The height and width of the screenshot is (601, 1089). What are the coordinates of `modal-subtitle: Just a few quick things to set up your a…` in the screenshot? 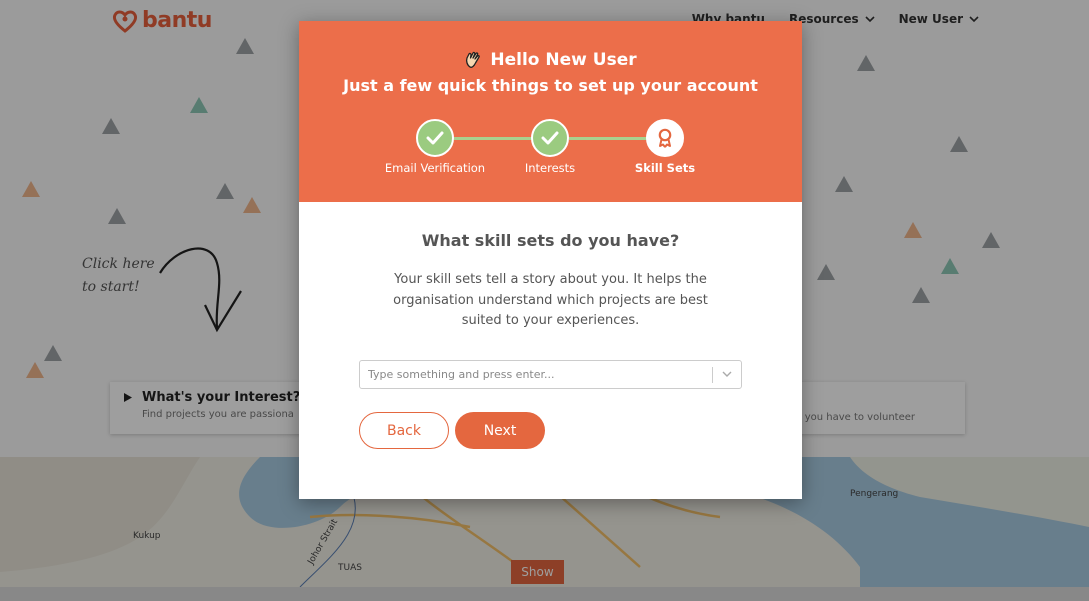 It's located at (550, 85).